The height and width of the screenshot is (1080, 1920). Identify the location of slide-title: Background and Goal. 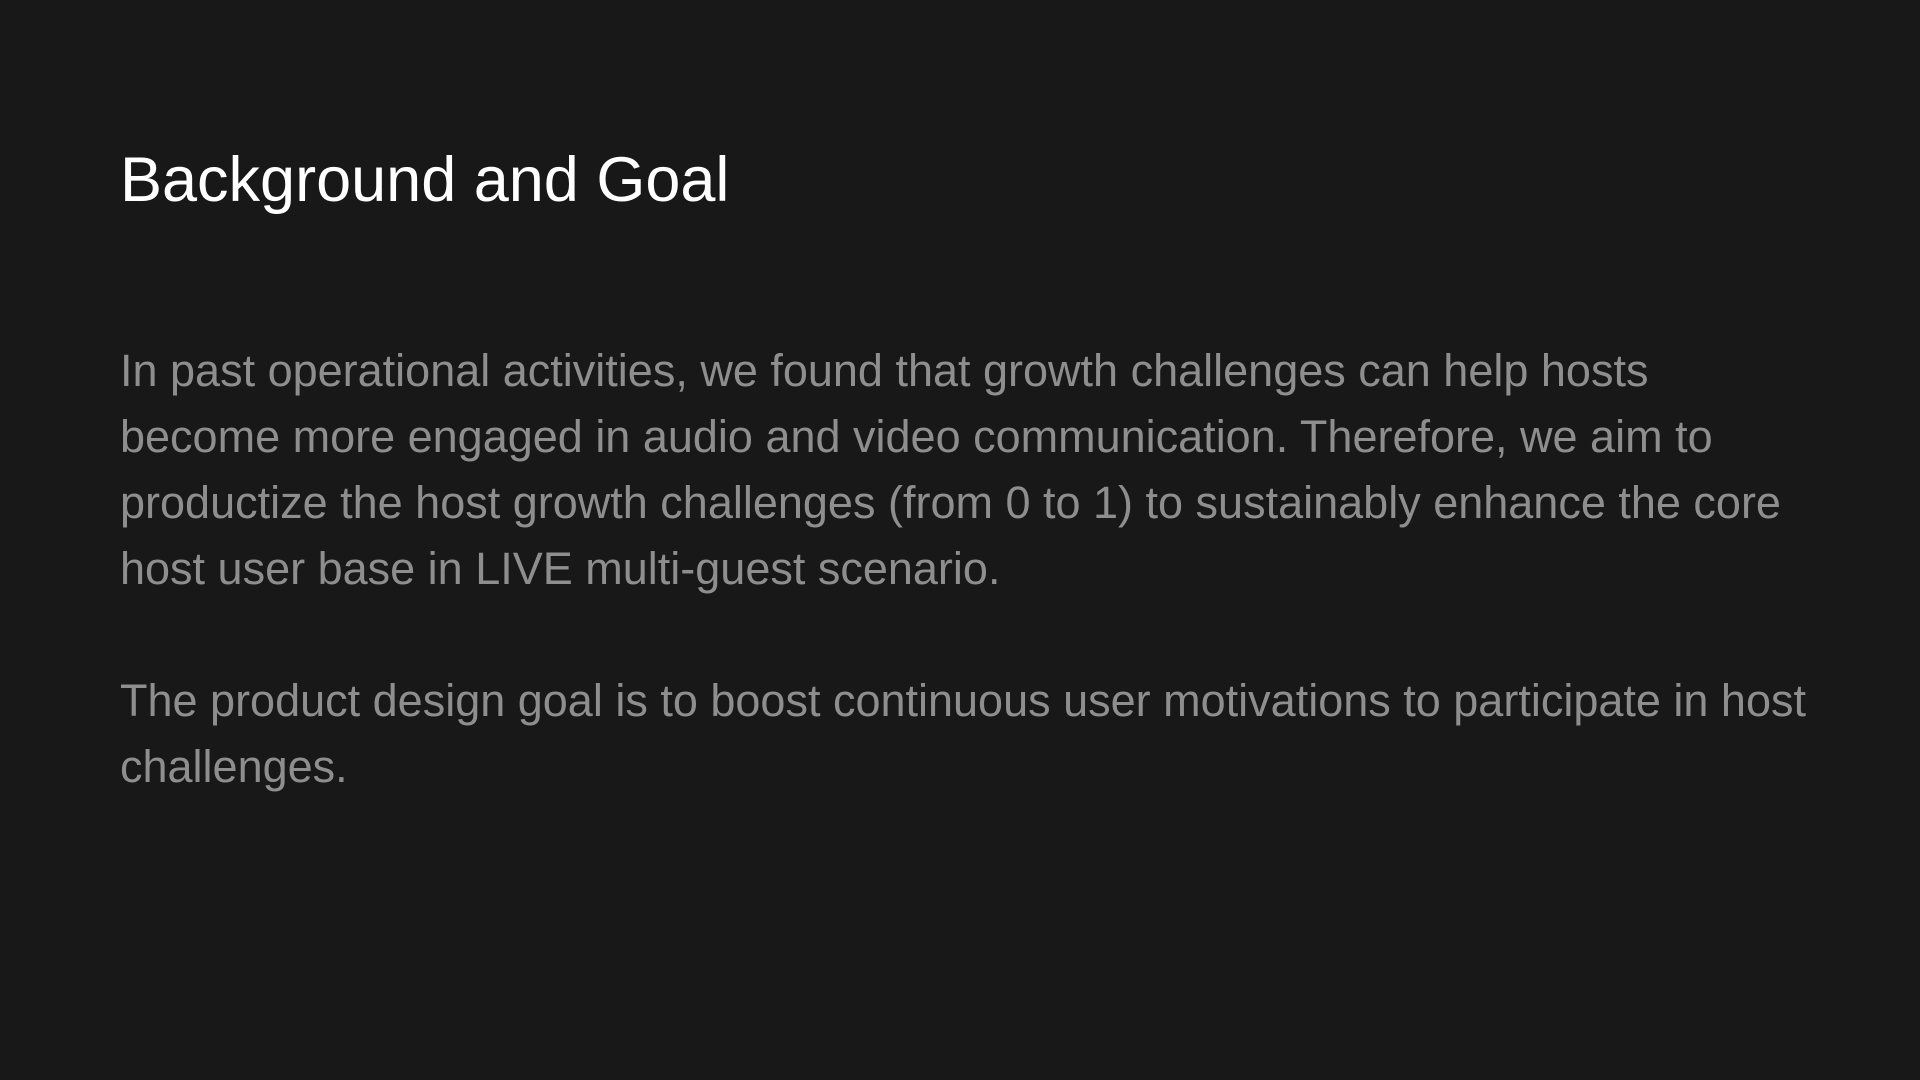
(425, 180).